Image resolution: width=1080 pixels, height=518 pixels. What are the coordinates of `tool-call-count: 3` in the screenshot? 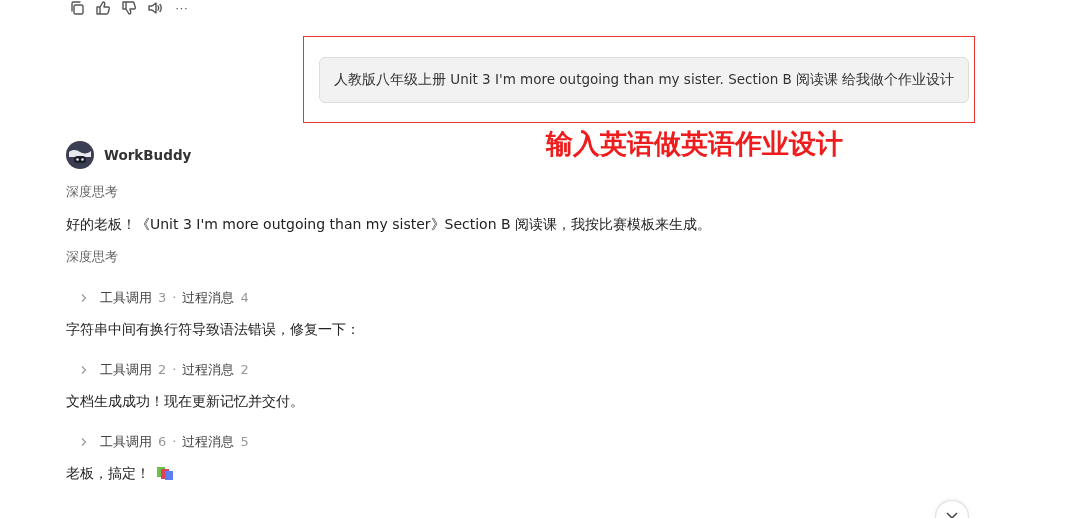 It's located at (162, 298).